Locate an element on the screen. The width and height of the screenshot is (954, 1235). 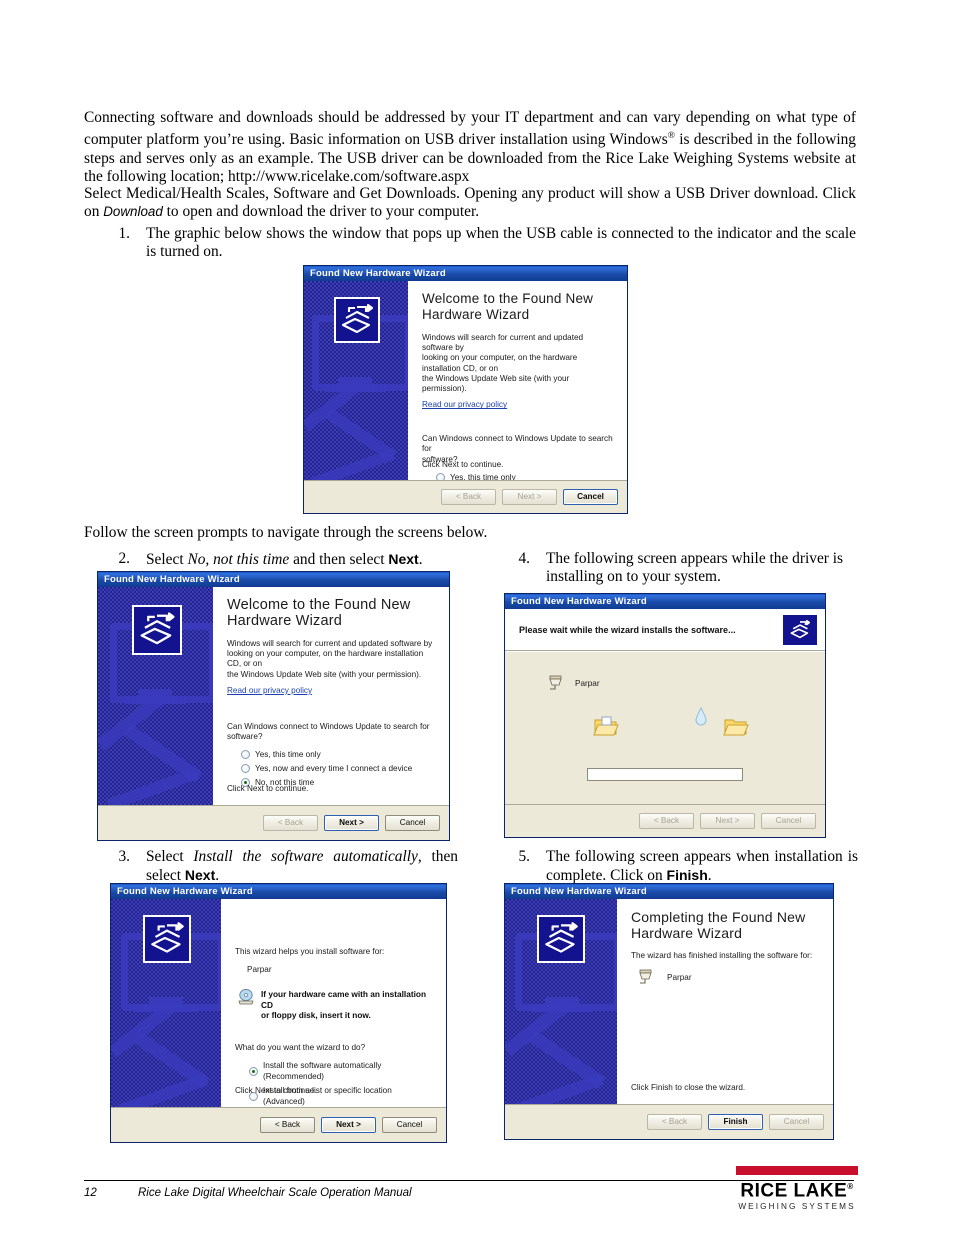
dialog-installing-titlebar: Found New Hardware Wizard is located at coordinates (665, 601).